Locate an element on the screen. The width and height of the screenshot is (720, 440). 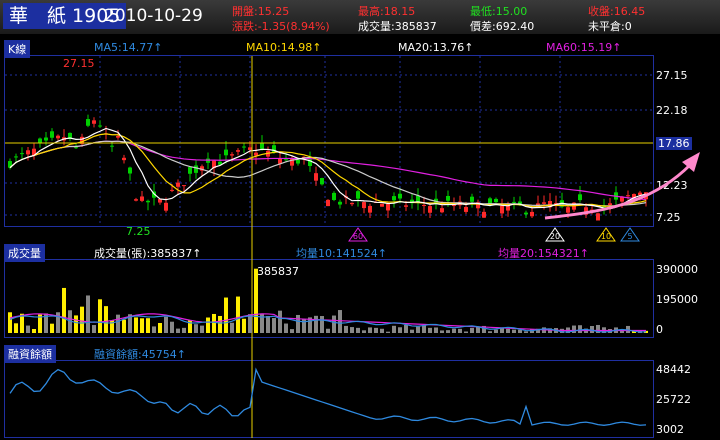
marker-20-label: 20 is located at coordinates (555, 236).